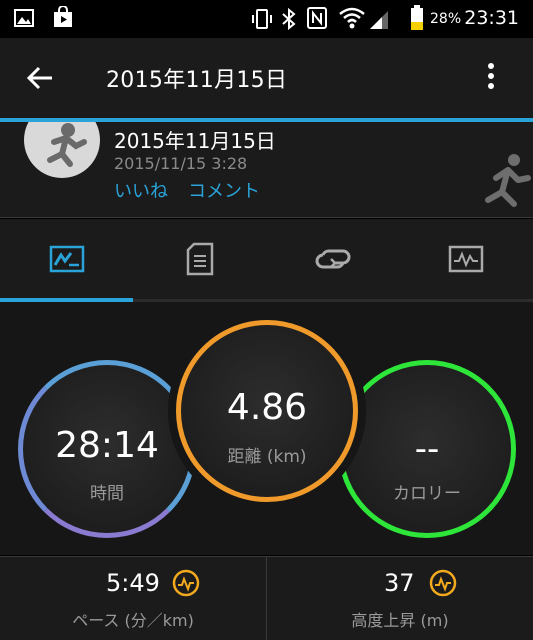 The height and width of the screenshot is (640, 533). What do you see at coordinates (399, 583) in the screenshot?
I see `elevation-value: 37` at bounding box center [399, 583].